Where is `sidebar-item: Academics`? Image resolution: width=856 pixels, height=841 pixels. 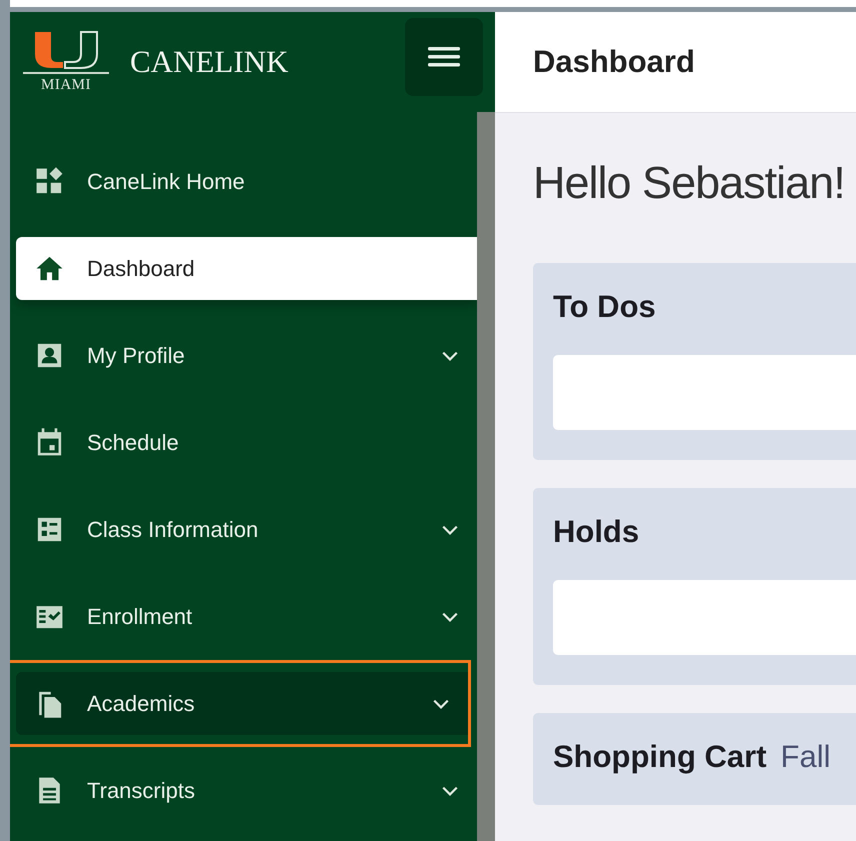
sidebar-item: Academics is located at coordinates (242, 703).